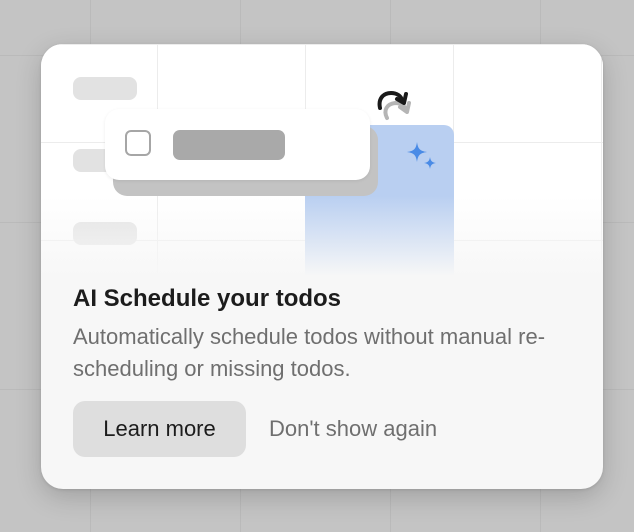 The height and width of the screenshot is (532, 634). Describe the element at coordinates (105, 88) in the screenshot. I see `placeholder-pill` at that location.